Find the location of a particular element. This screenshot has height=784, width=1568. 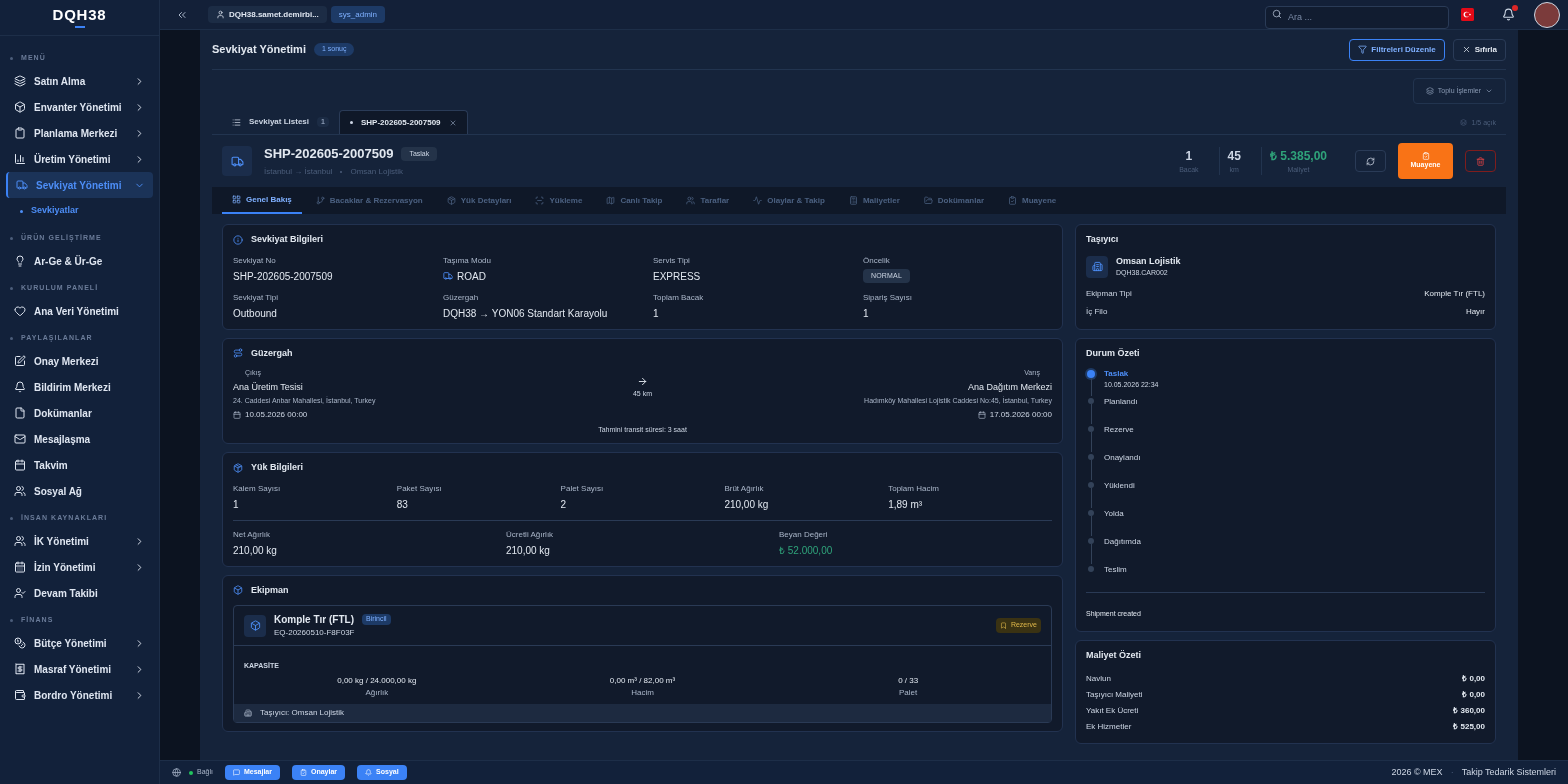

mail-icon is located at coordinates (20, 439).